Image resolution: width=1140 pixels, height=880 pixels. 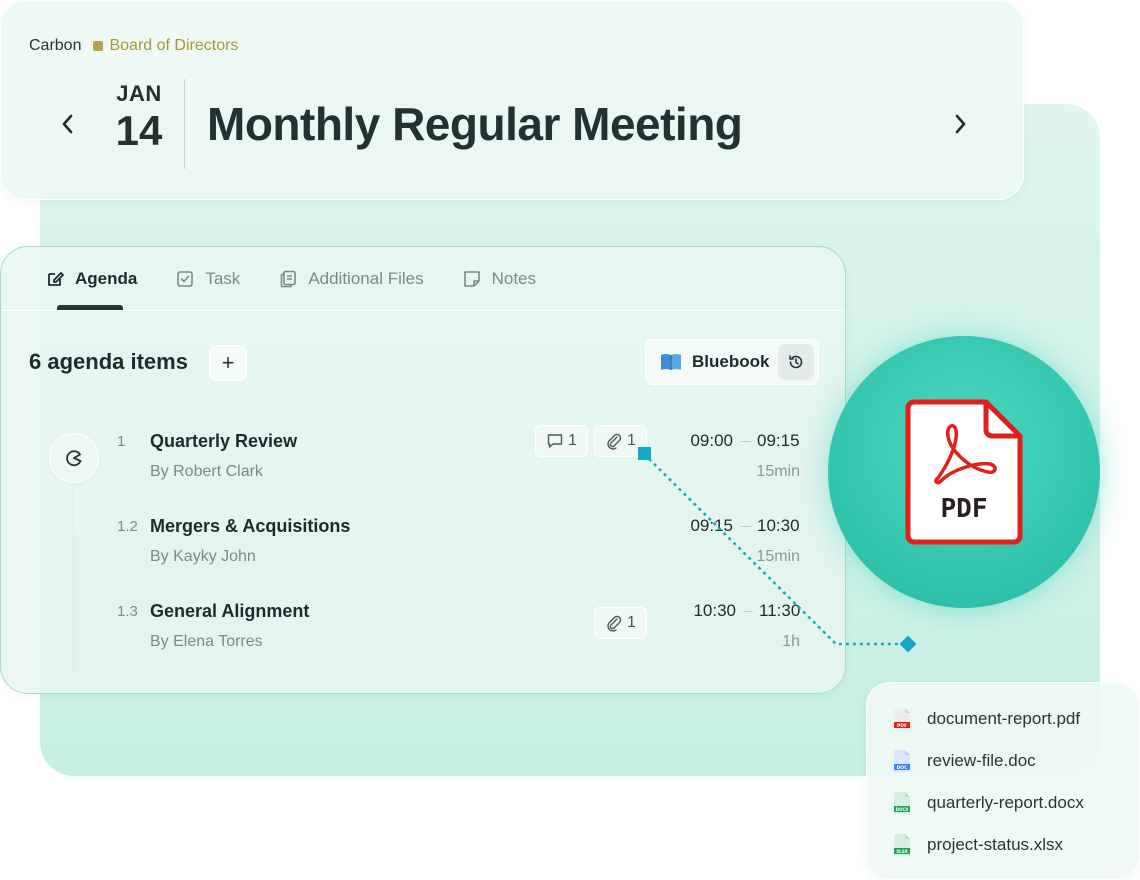 I want to click on item-author: By Kayky John, so click(x=203, y=556).